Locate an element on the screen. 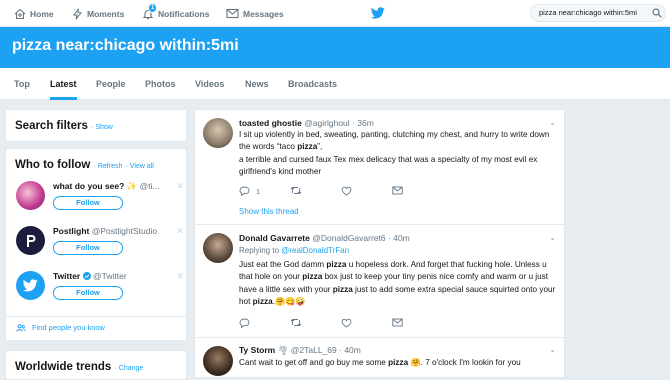 The width and height of the screenshot is (670, 380). tab-people: People is located at coordinates (111, 84).